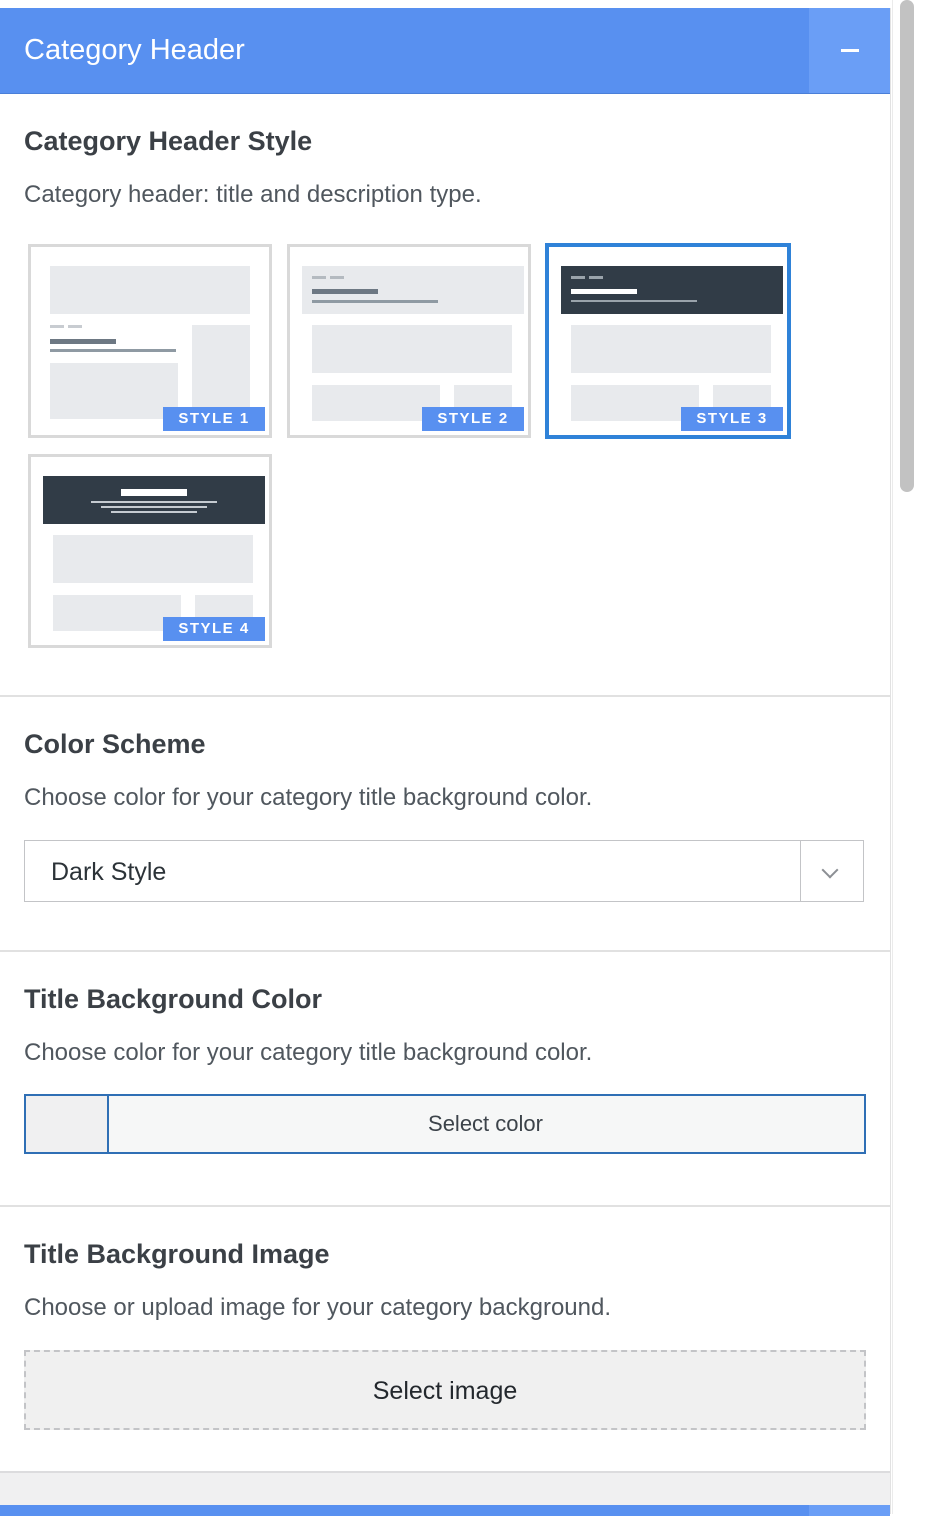 The height and width of the screenshot is (1516, 930). I want to click on select-color-label: Select color, so click(485, 1123).